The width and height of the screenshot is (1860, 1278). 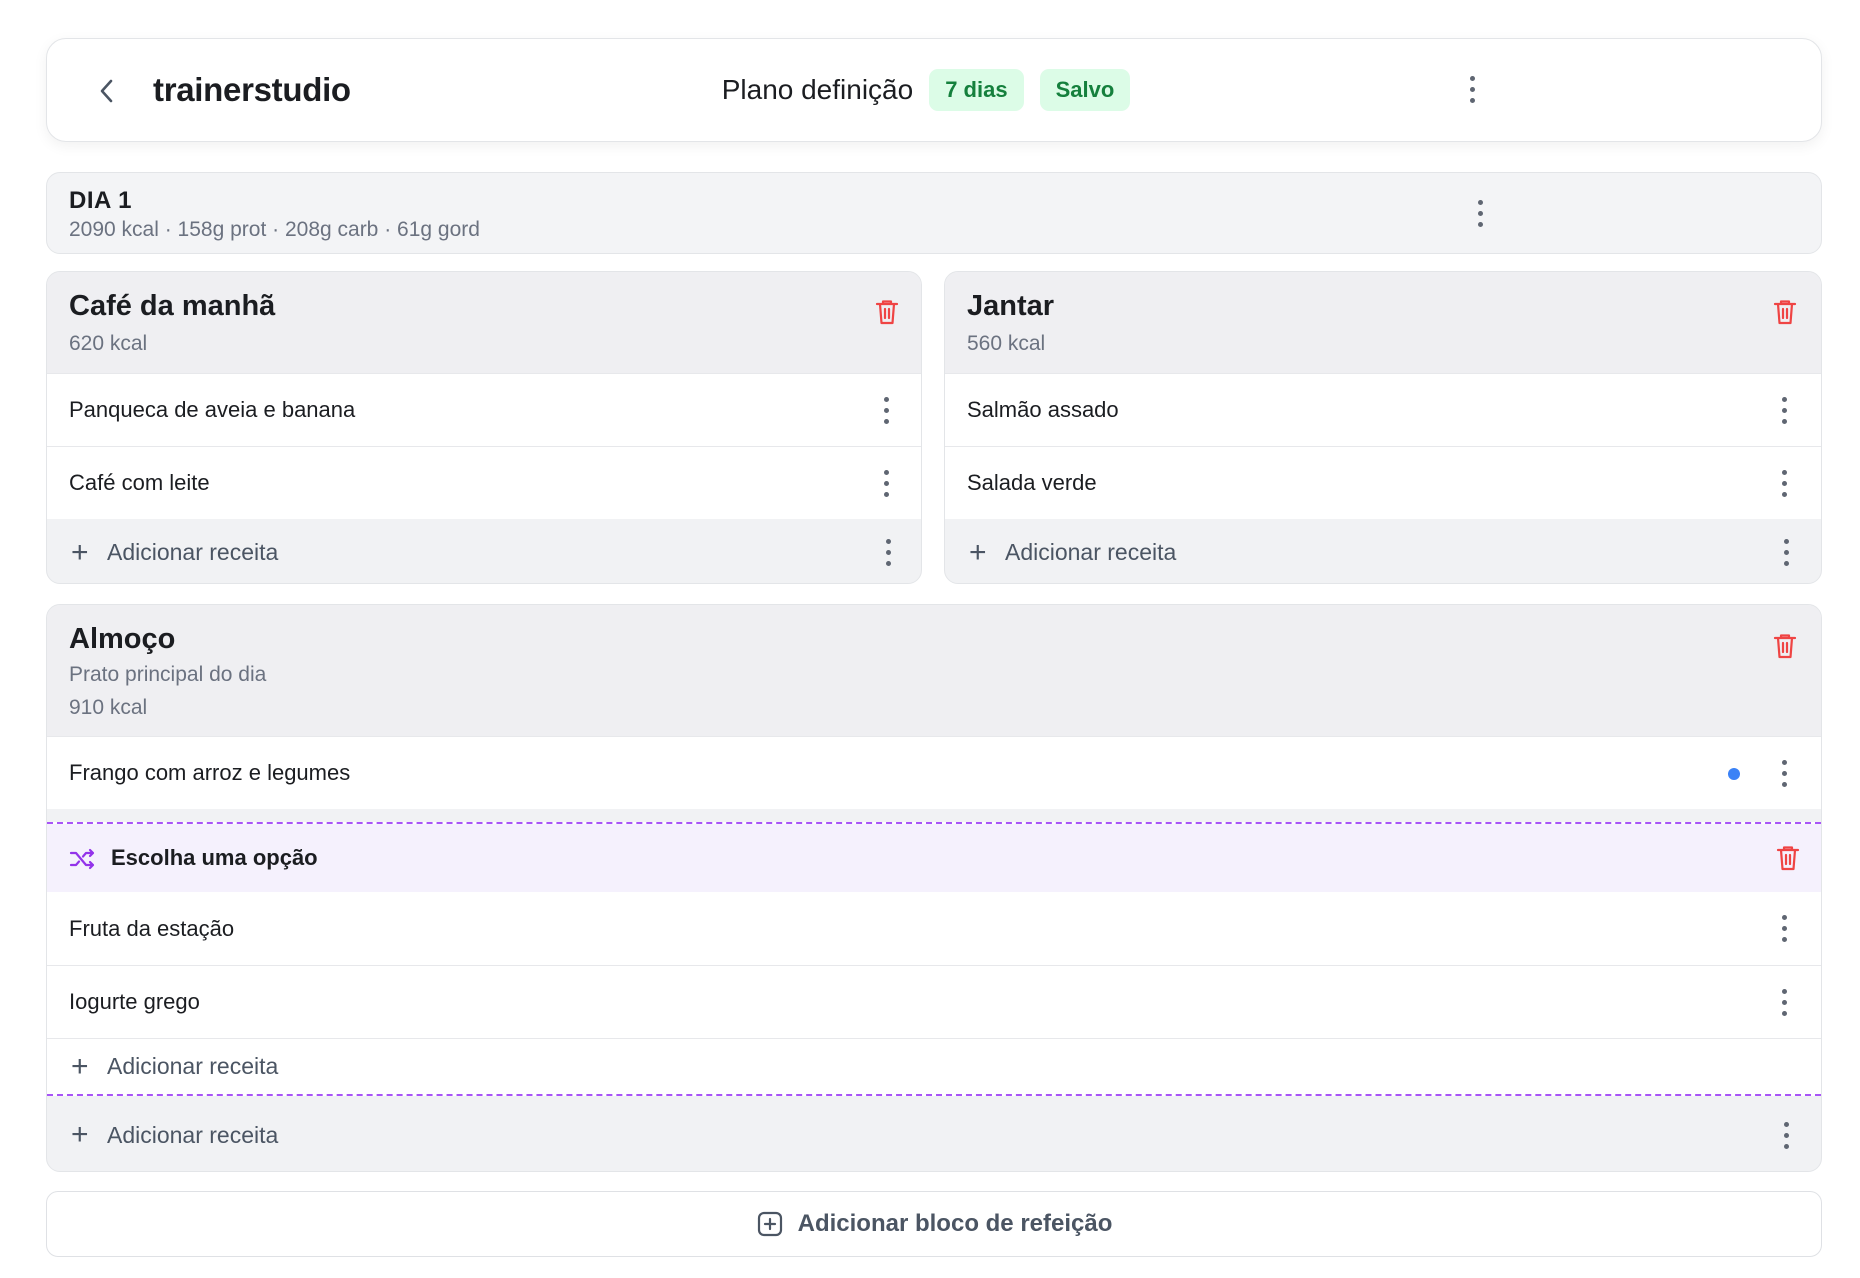 What do you see at coordinates (769, 1224) in the screenshot?
I see `plus-square-icon` at bounding box center [769, 1224].